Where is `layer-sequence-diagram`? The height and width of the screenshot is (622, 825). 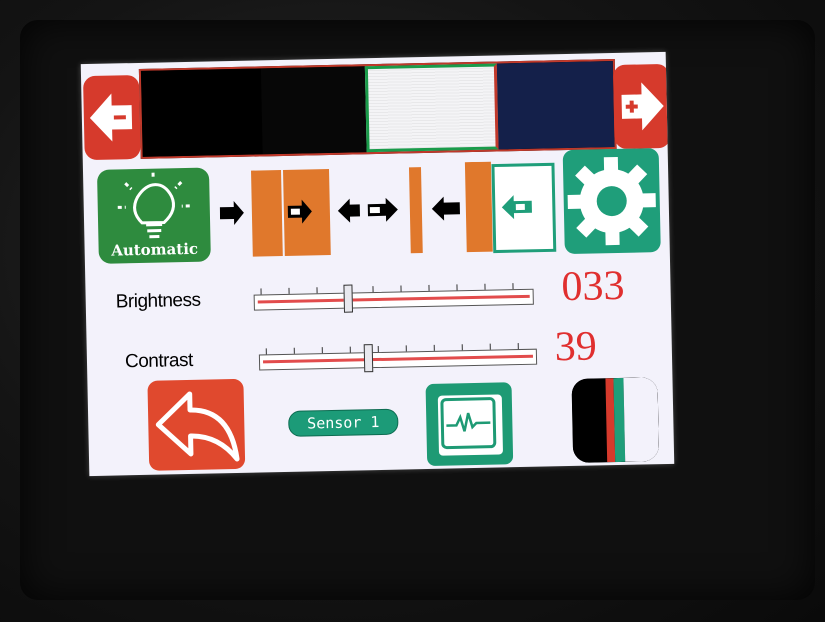 layer-sequence-diagram is located at coordinates (391, 209).